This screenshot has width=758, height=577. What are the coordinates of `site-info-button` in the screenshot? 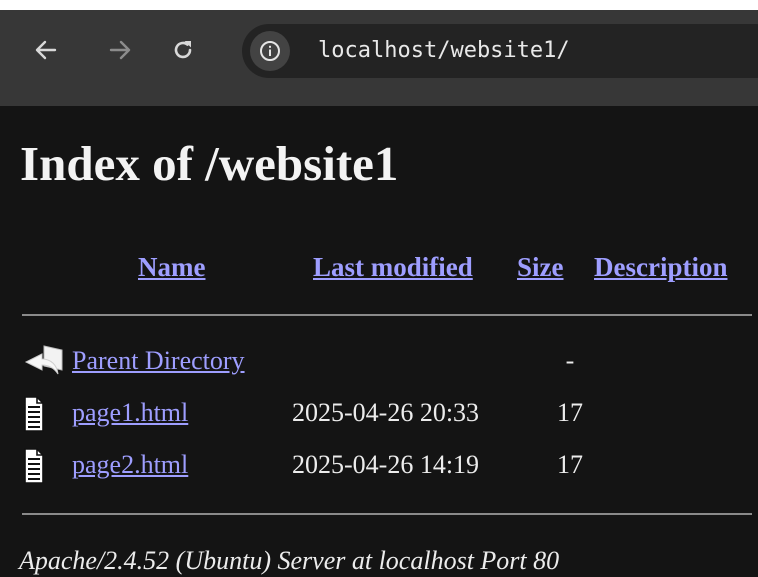 It's located at (270, 51).